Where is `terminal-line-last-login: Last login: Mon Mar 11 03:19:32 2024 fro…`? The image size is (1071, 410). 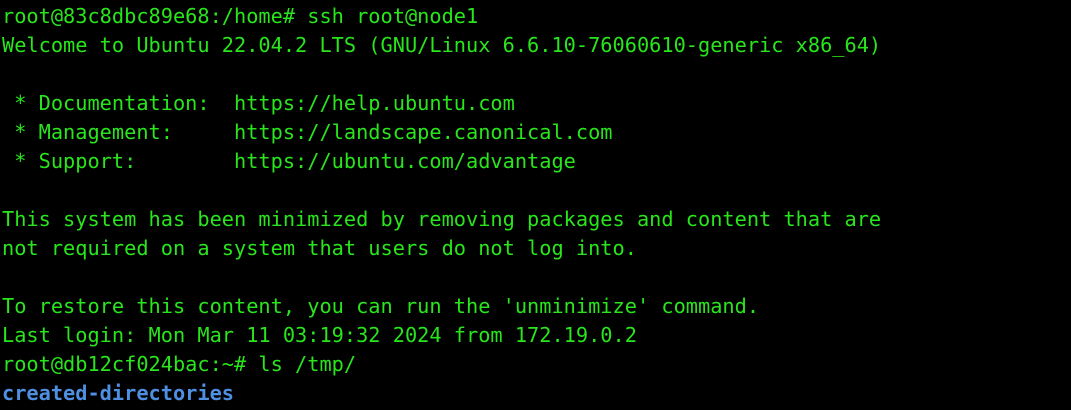
terminal-line-last-login: Last login: Mon Mar 11 03:19:32 2024 fro… is located at coordinates (319, 335).